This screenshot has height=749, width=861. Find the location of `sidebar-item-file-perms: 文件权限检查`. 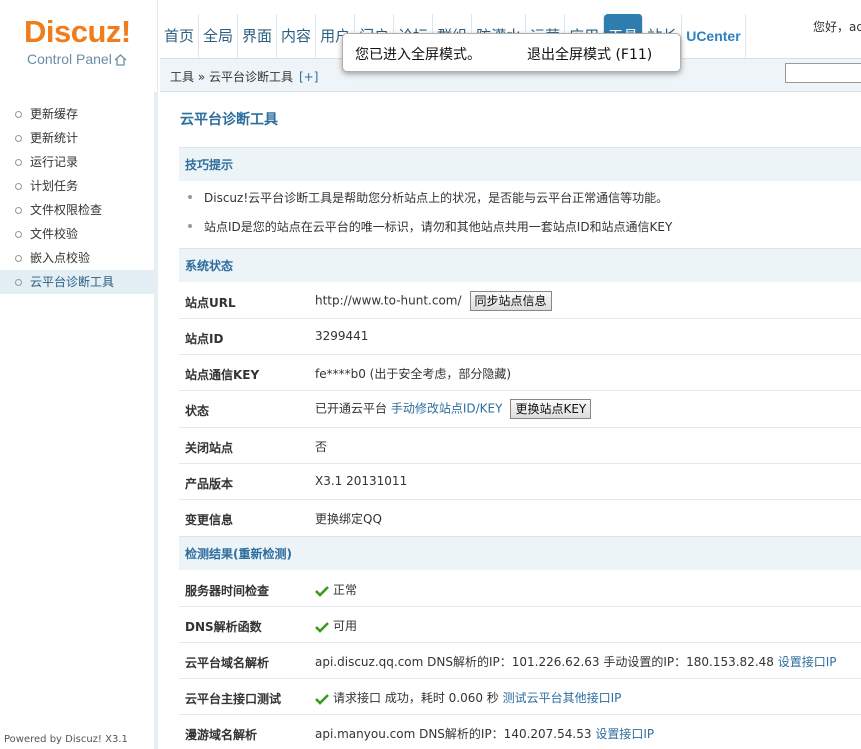

sidebar-item-file-perms: 文件权限检查 is located at coordinates (77, 210).